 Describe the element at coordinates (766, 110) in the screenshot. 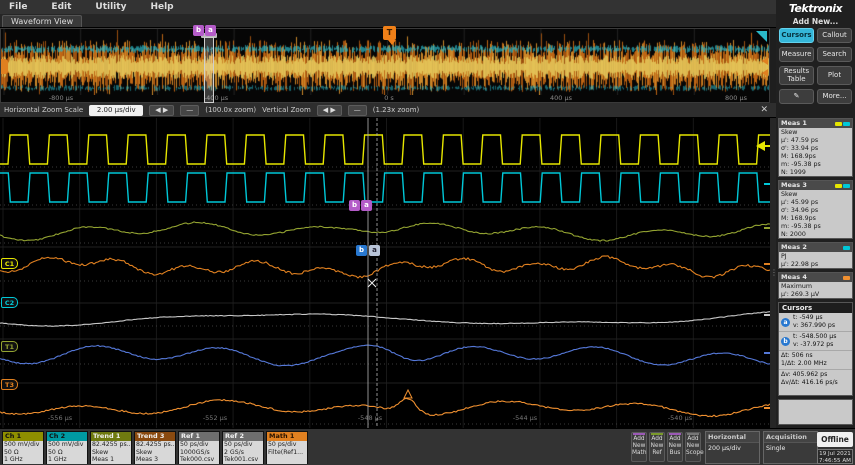

I see `zoom-close-icon: ✕` at that location.